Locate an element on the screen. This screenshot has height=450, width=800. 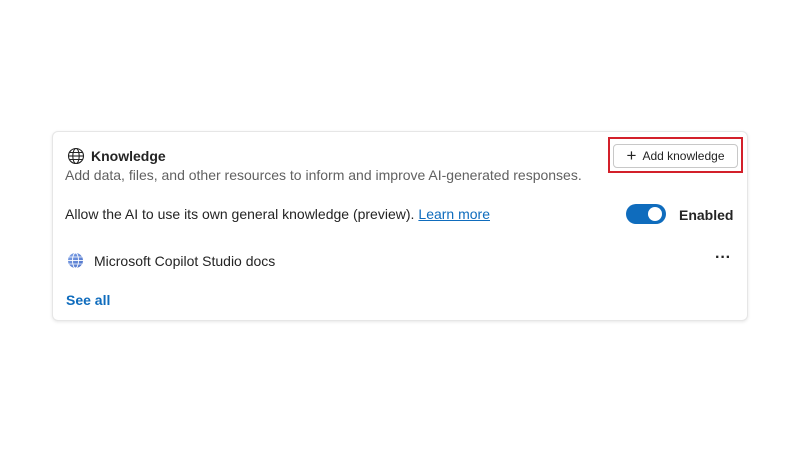
globe-icon is located at coordinates (76, 156).